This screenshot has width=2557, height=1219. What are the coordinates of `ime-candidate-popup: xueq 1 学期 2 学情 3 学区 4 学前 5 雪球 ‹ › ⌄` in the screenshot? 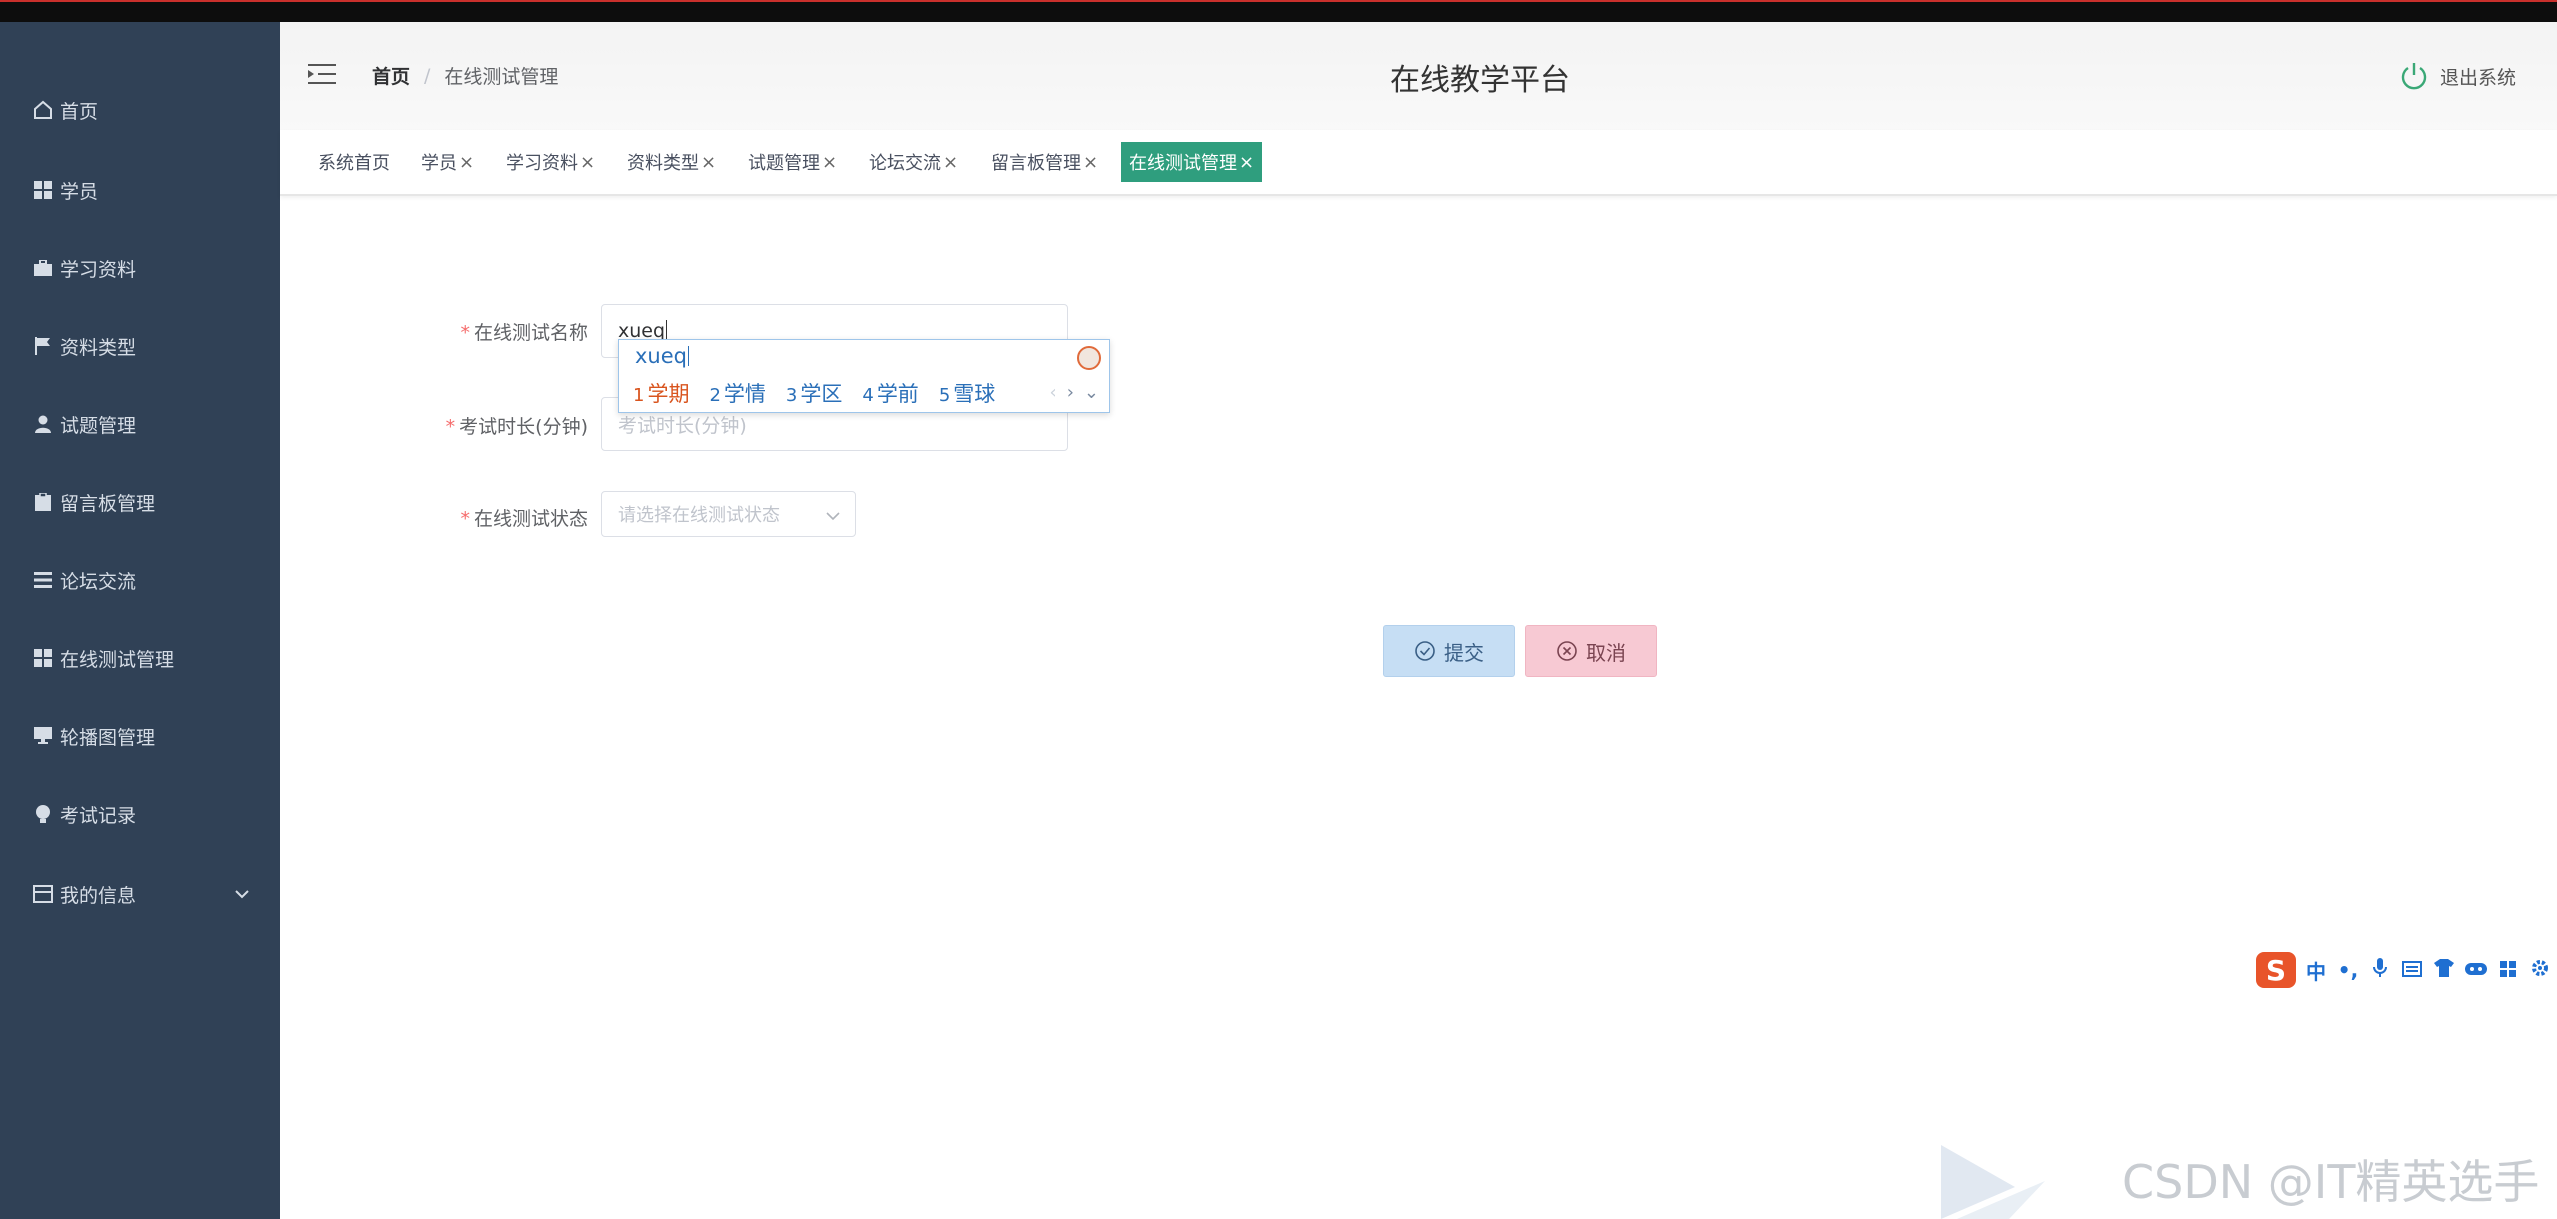 It's located at (864, 376).